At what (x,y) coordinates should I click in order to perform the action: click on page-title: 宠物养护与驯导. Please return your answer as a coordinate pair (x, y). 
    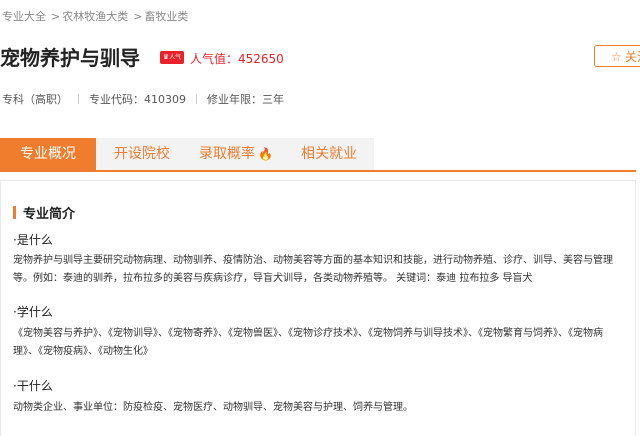
    Looking at the image, I should click on (70, 58).